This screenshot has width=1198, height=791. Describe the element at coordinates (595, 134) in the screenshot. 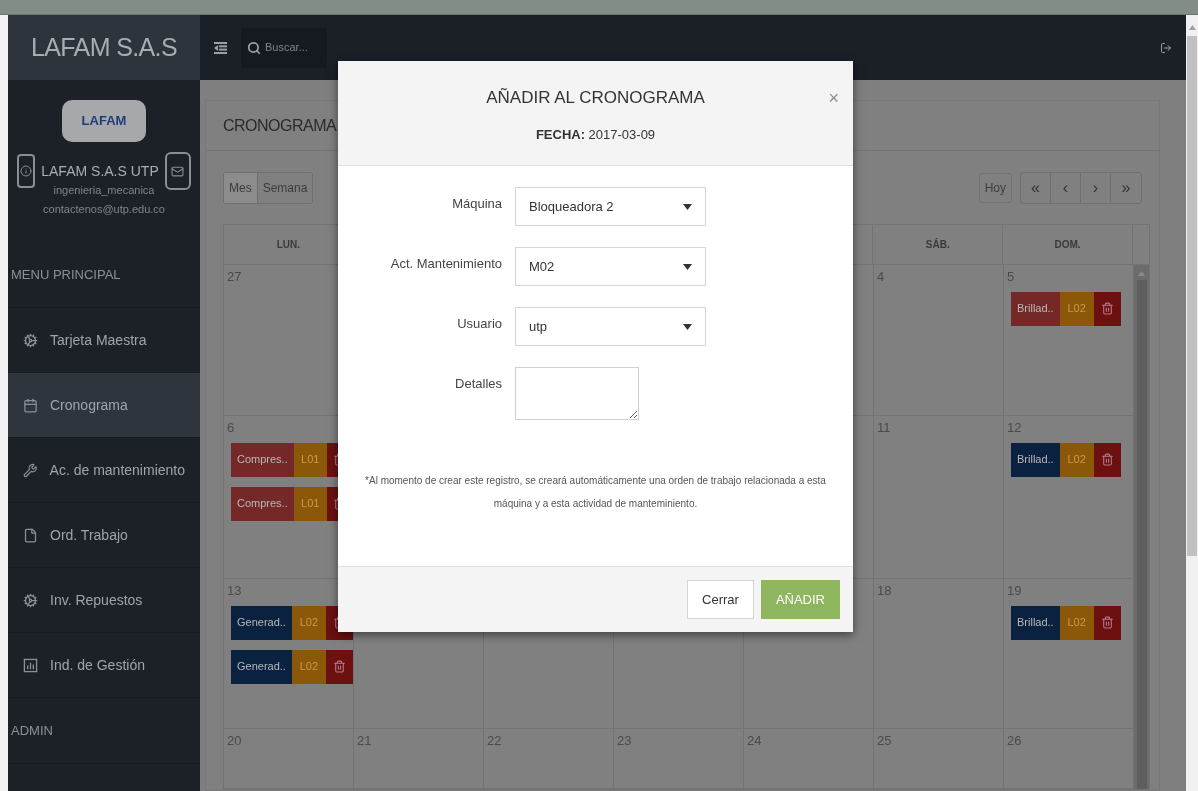

I see `modal-date: FECHA: 2017-03-09` at that location.